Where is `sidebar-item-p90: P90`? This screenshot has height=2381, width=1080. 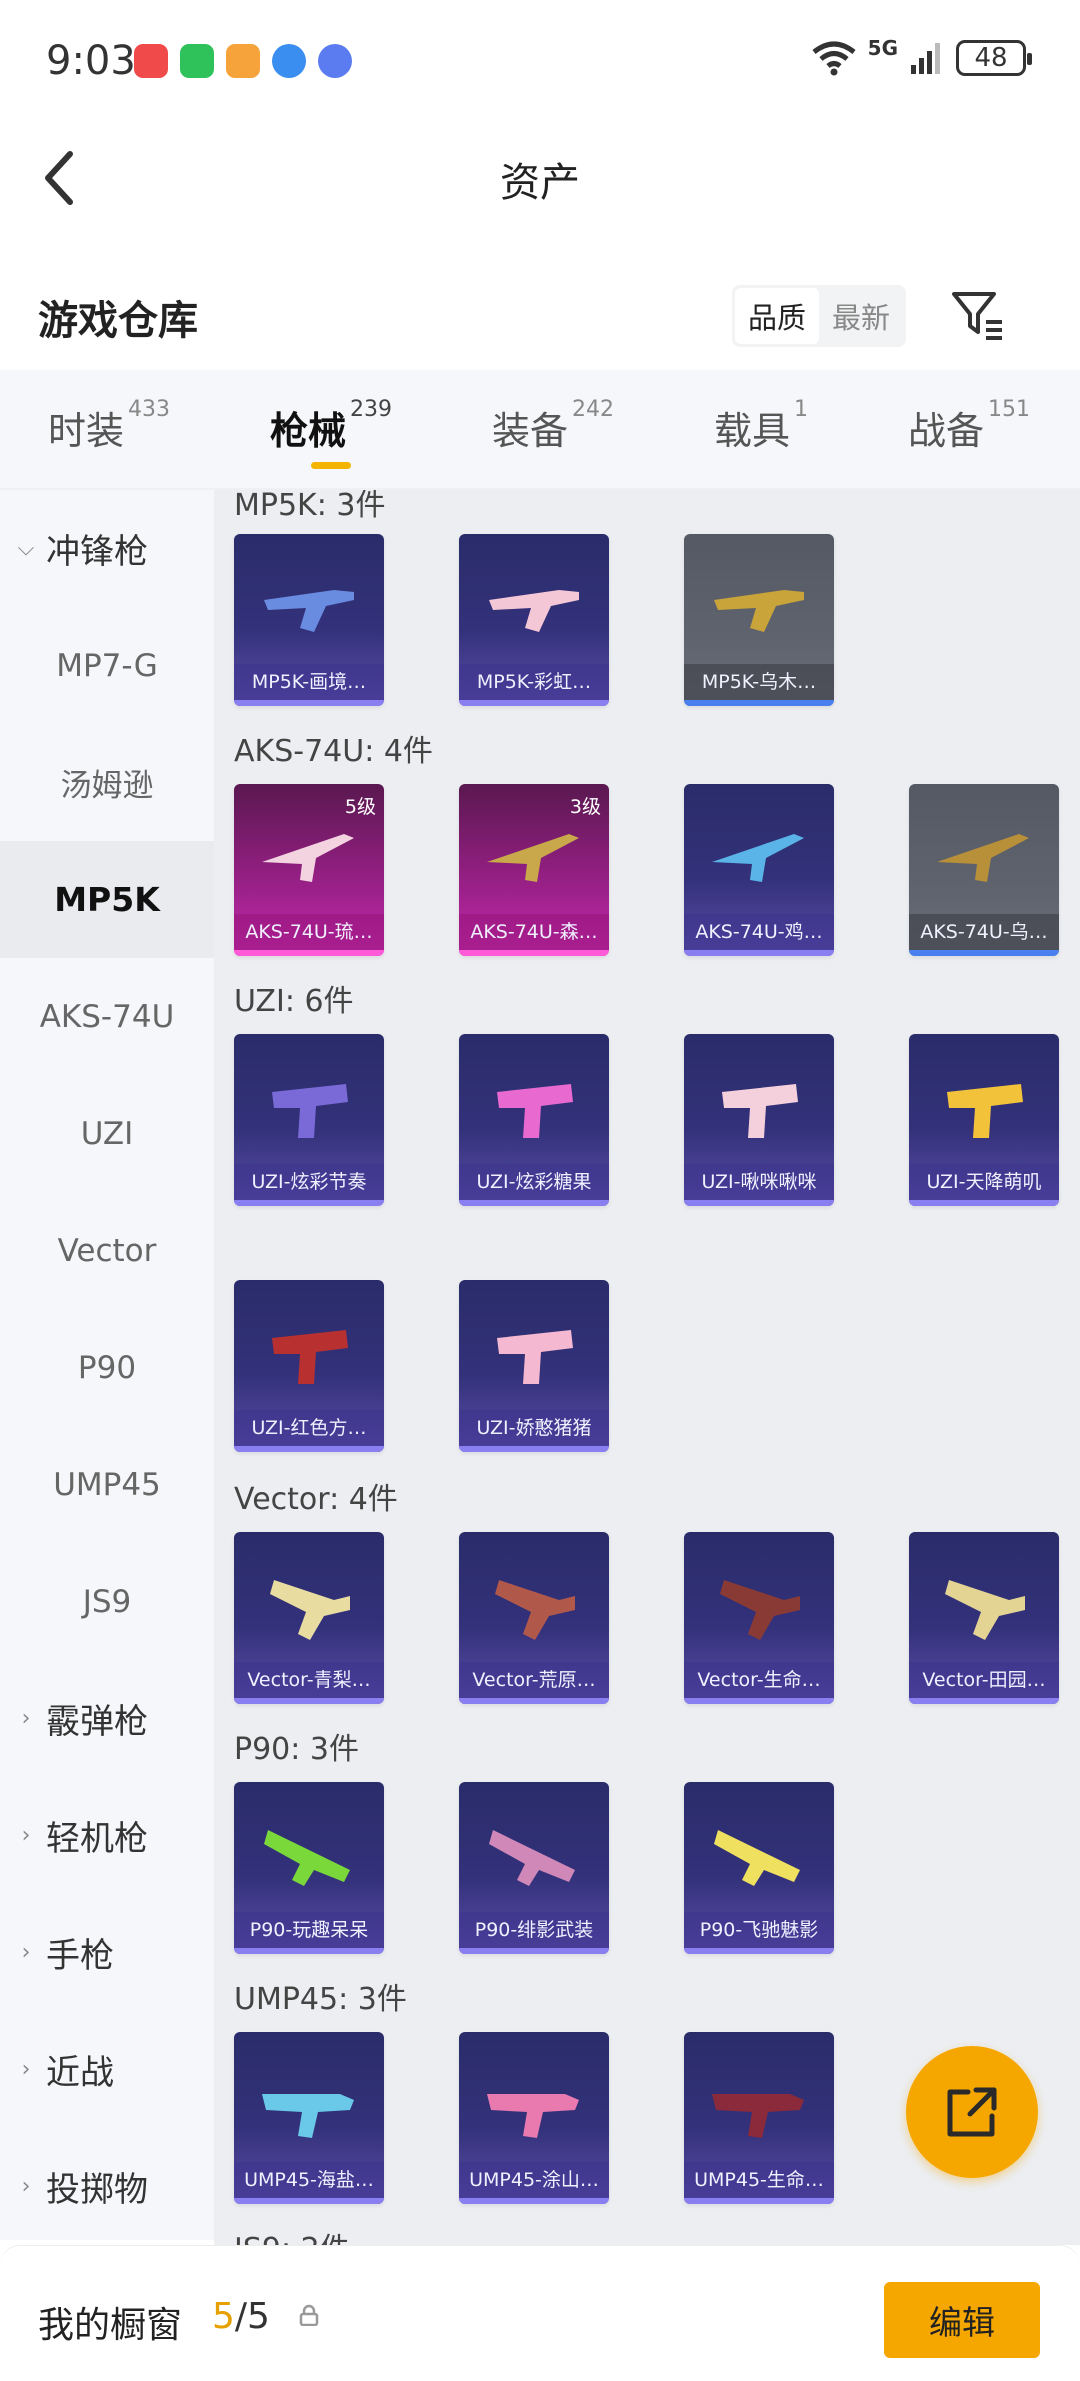
sidebar-item-p90: P90 is located at coordinates (107, 1367).